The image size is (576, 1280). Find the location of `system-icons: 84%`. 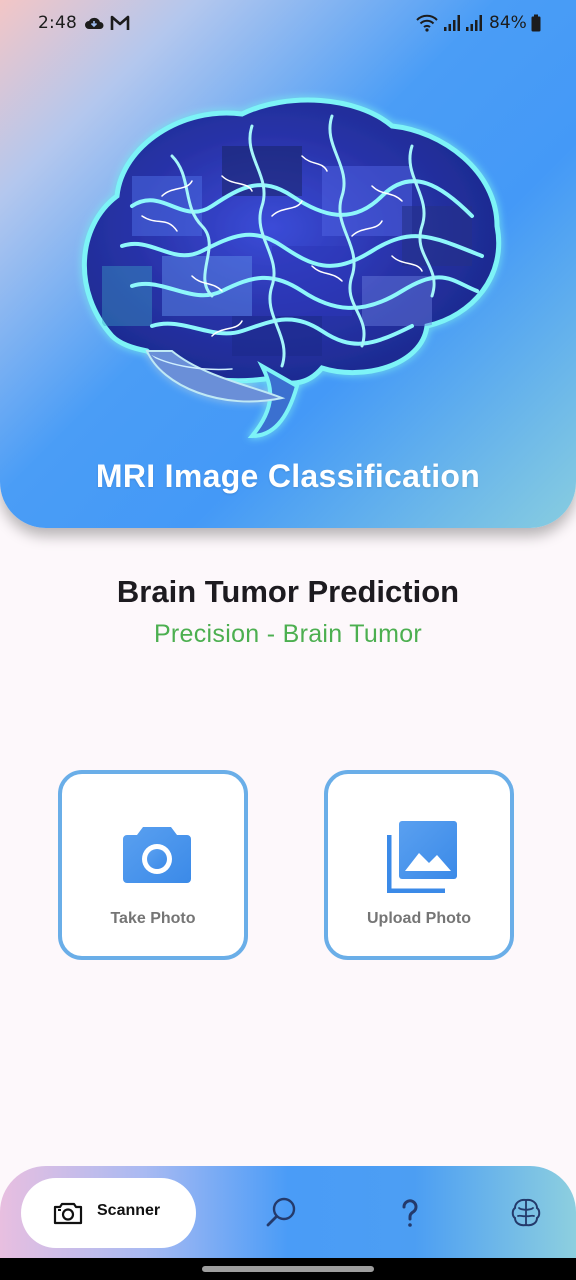

system-icons: 84% is located at coordinates (478, 23).